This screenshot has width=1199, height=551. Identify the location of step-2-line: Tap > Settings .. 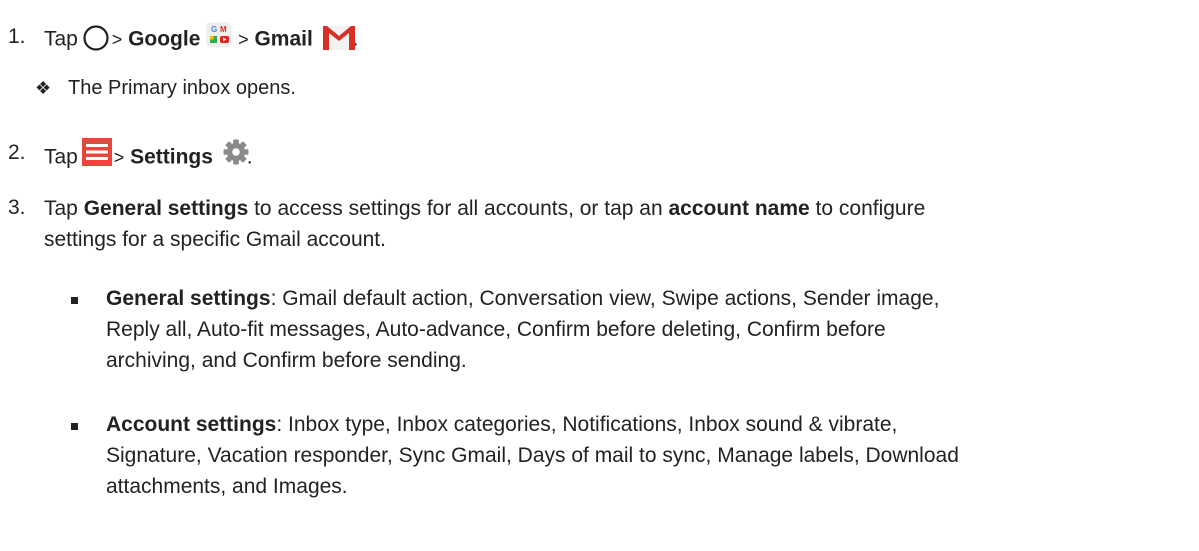
(148, 158).